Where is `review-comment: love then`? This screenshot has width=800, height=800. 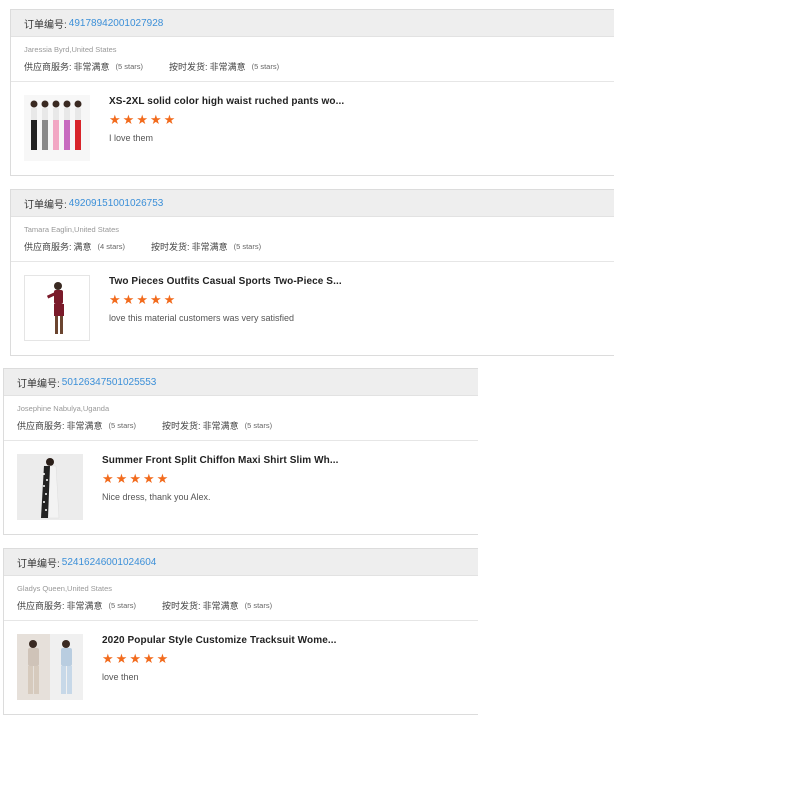 review-comment: love then is located at coordinates (120, 677).